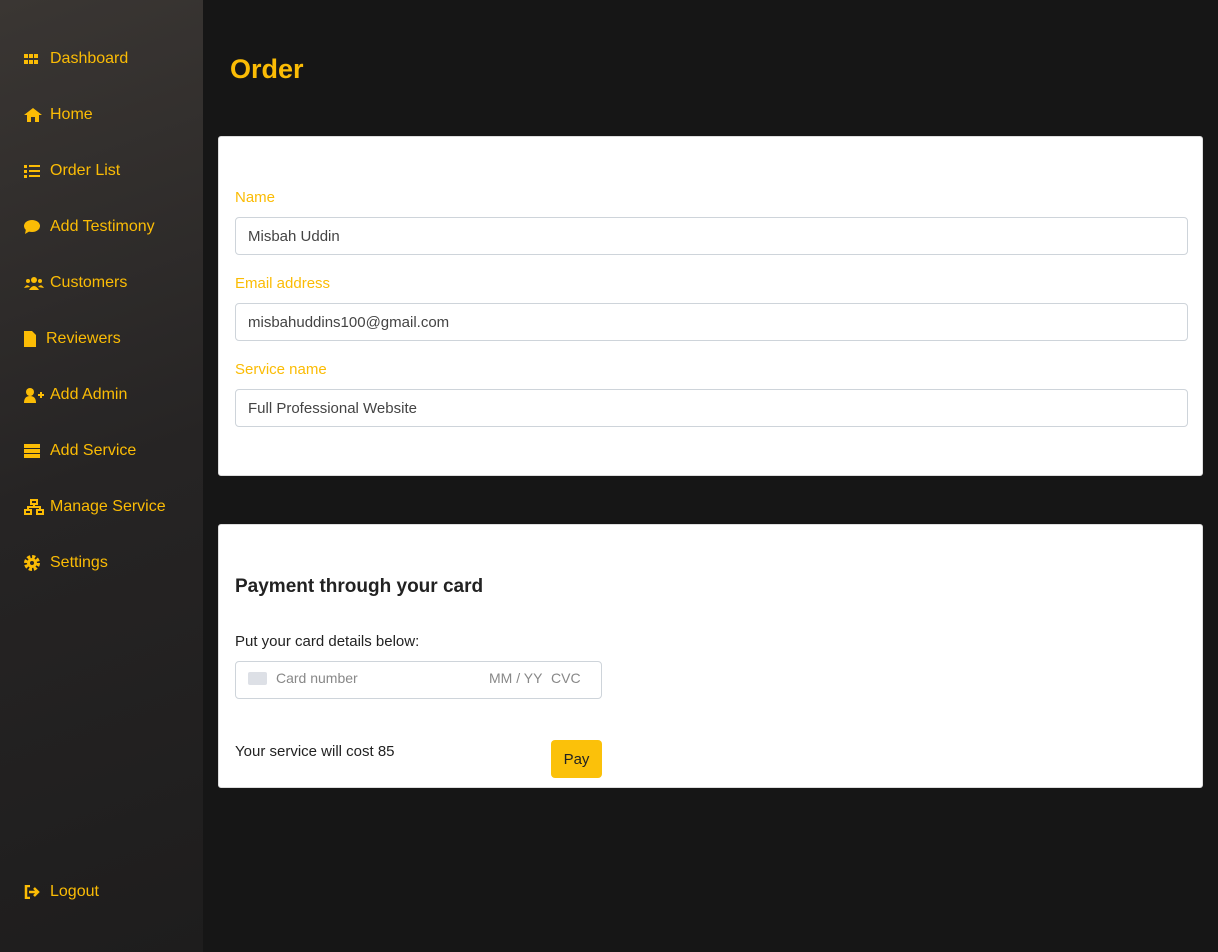 The width and height of the screenshot is (1218, 952). I want to click on sidebar-item-label: Add Admin, so click(89, 394).